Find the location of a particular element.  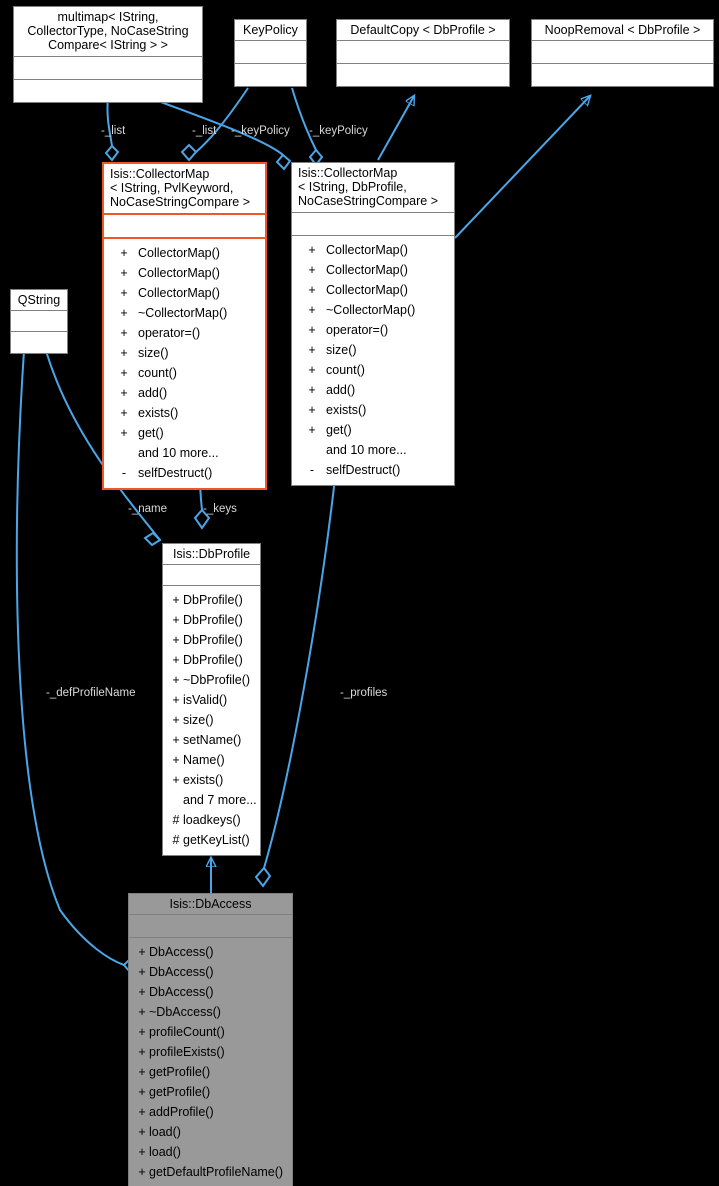

member-label: setName() is located at coordinates (212, 740).